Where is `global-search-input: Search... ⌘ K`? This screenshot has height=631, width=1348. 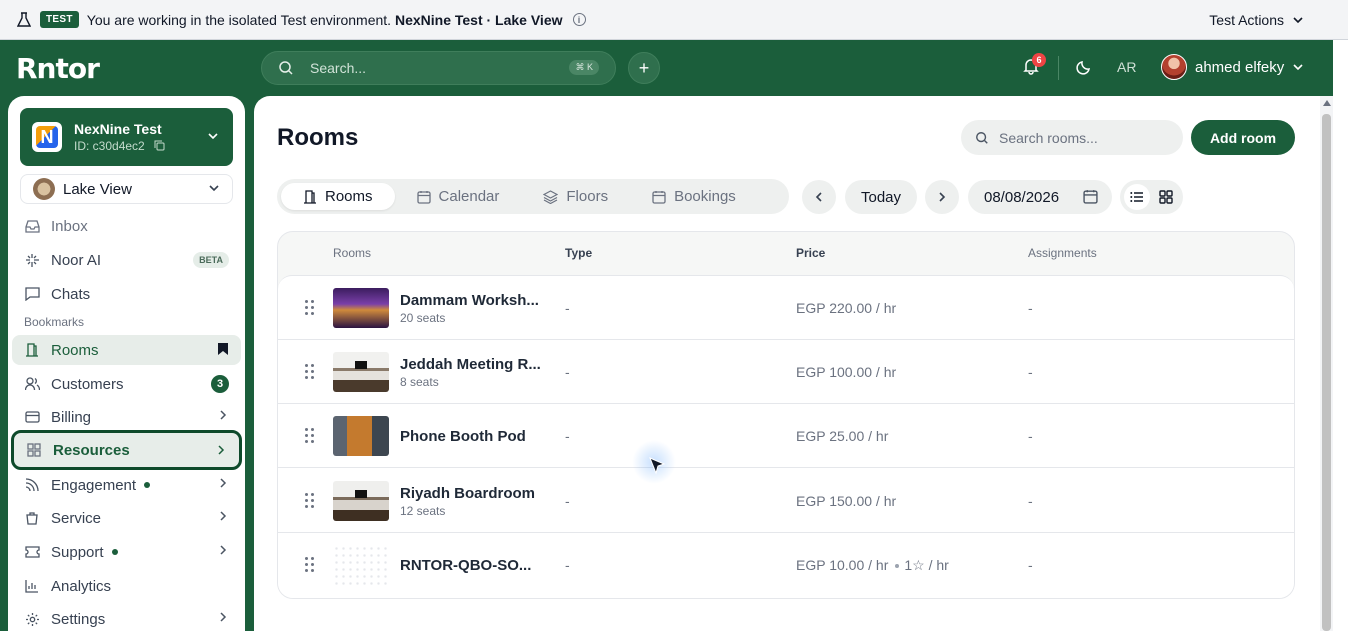
global-search-input: Search... ⌘ K is located at coordinates (438, 68).